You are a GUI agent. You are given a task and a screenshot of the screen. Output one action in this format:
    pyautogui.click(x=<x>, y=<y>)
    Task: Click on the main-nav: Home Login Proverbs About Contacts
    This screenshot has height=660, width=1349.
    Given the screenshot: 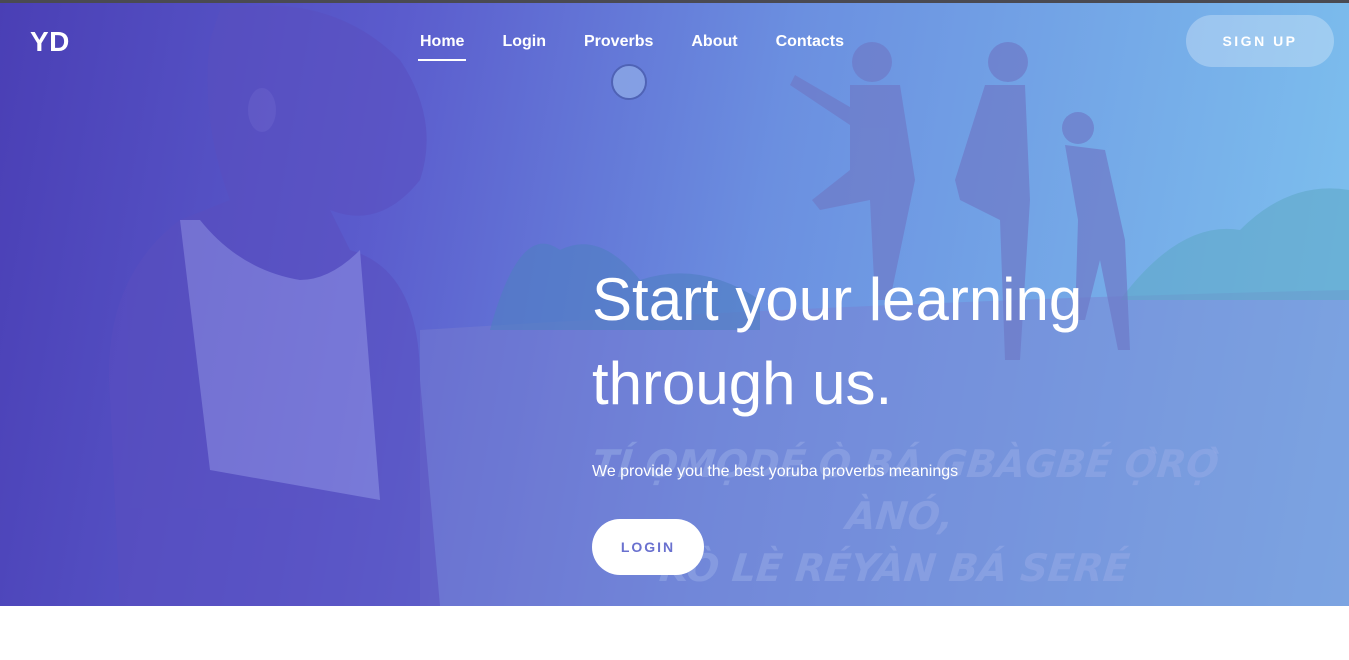 What is the action you would take?
    pyautogui.click(x=630, y=47)
    